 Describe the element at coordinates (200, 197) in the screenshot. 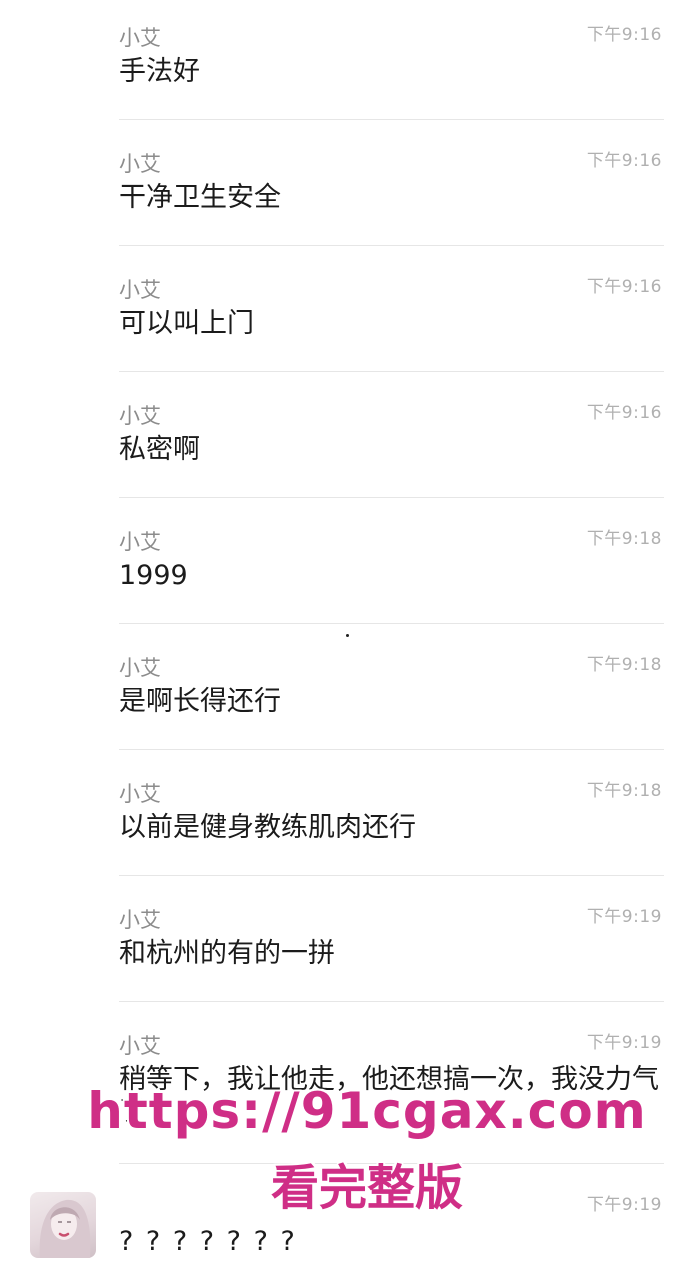

I see `message-text: 干净卫生安全` at that location.